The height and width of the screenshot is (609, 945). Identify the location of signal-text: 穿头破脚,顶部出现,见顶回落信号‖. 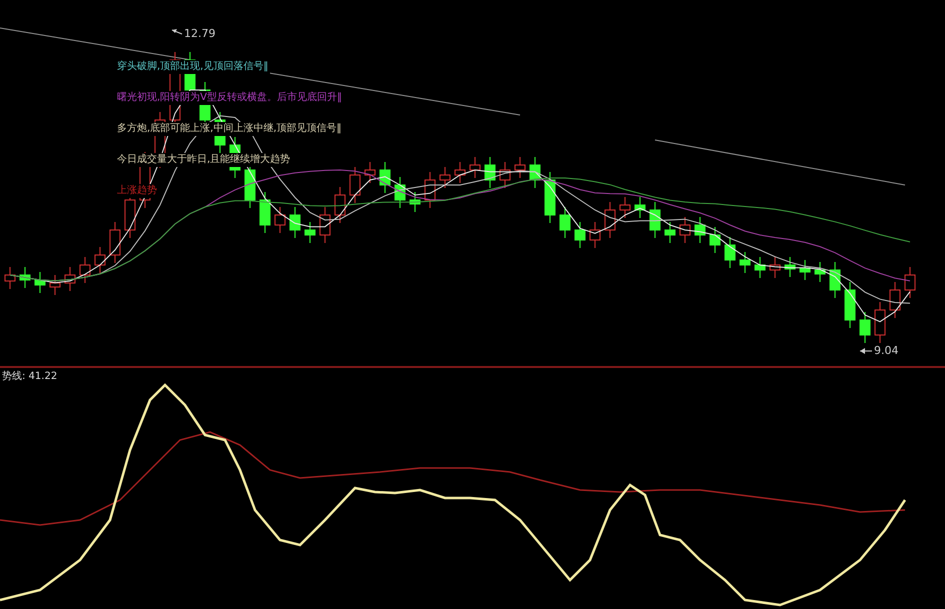
(192, 67).